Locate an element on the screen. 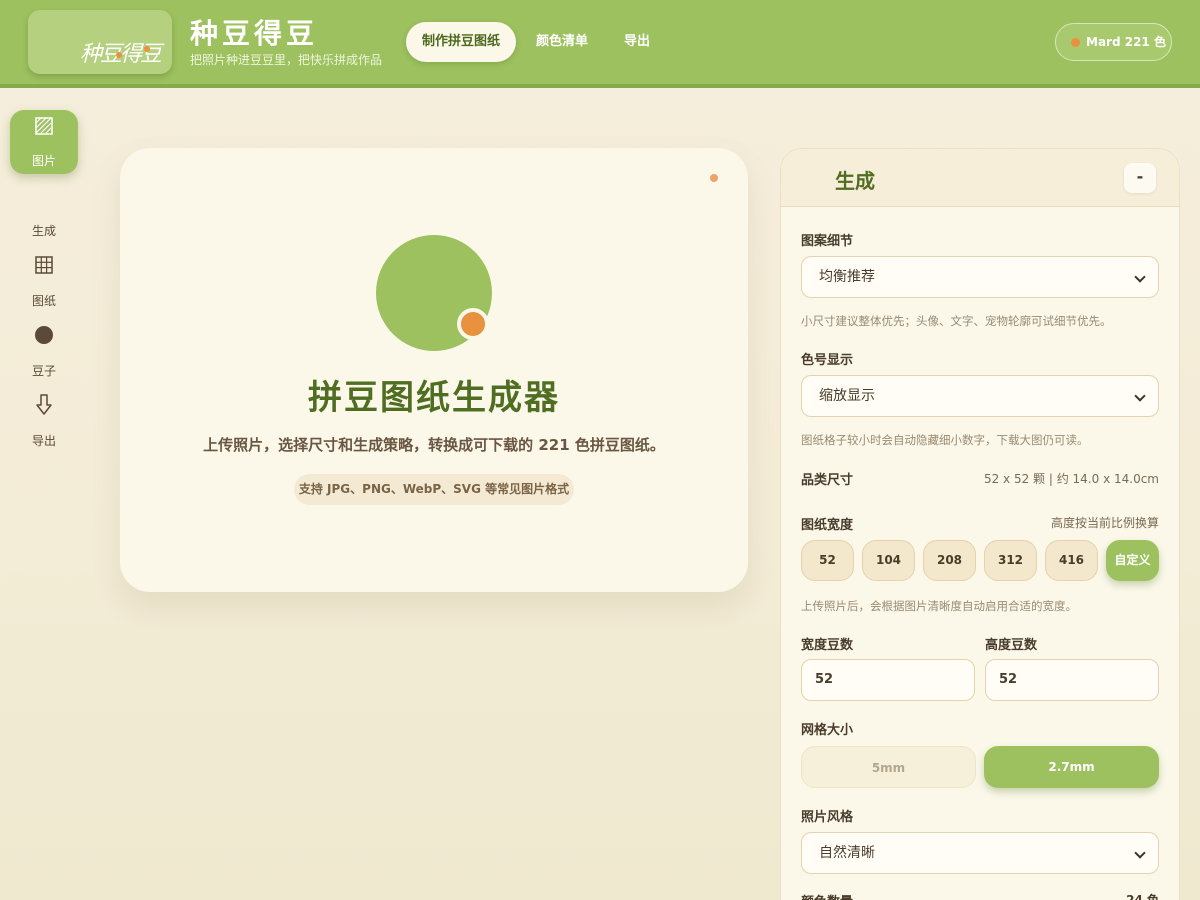  width-hint: 上传照片后，会根据图片清晰度自动启用合适的宽度。 is located at coordinates (939, 606).